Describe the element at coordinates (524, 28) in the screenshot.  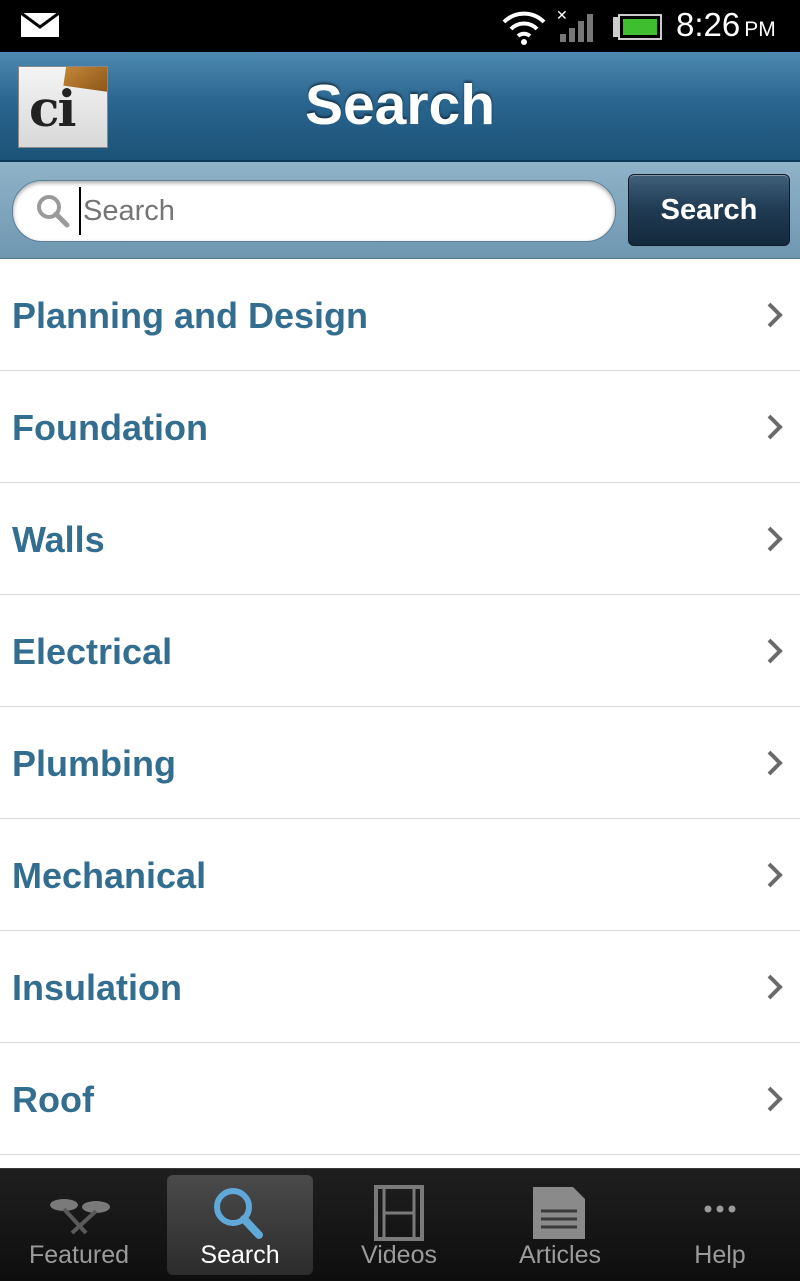
I see `wifi-icon` at that location.